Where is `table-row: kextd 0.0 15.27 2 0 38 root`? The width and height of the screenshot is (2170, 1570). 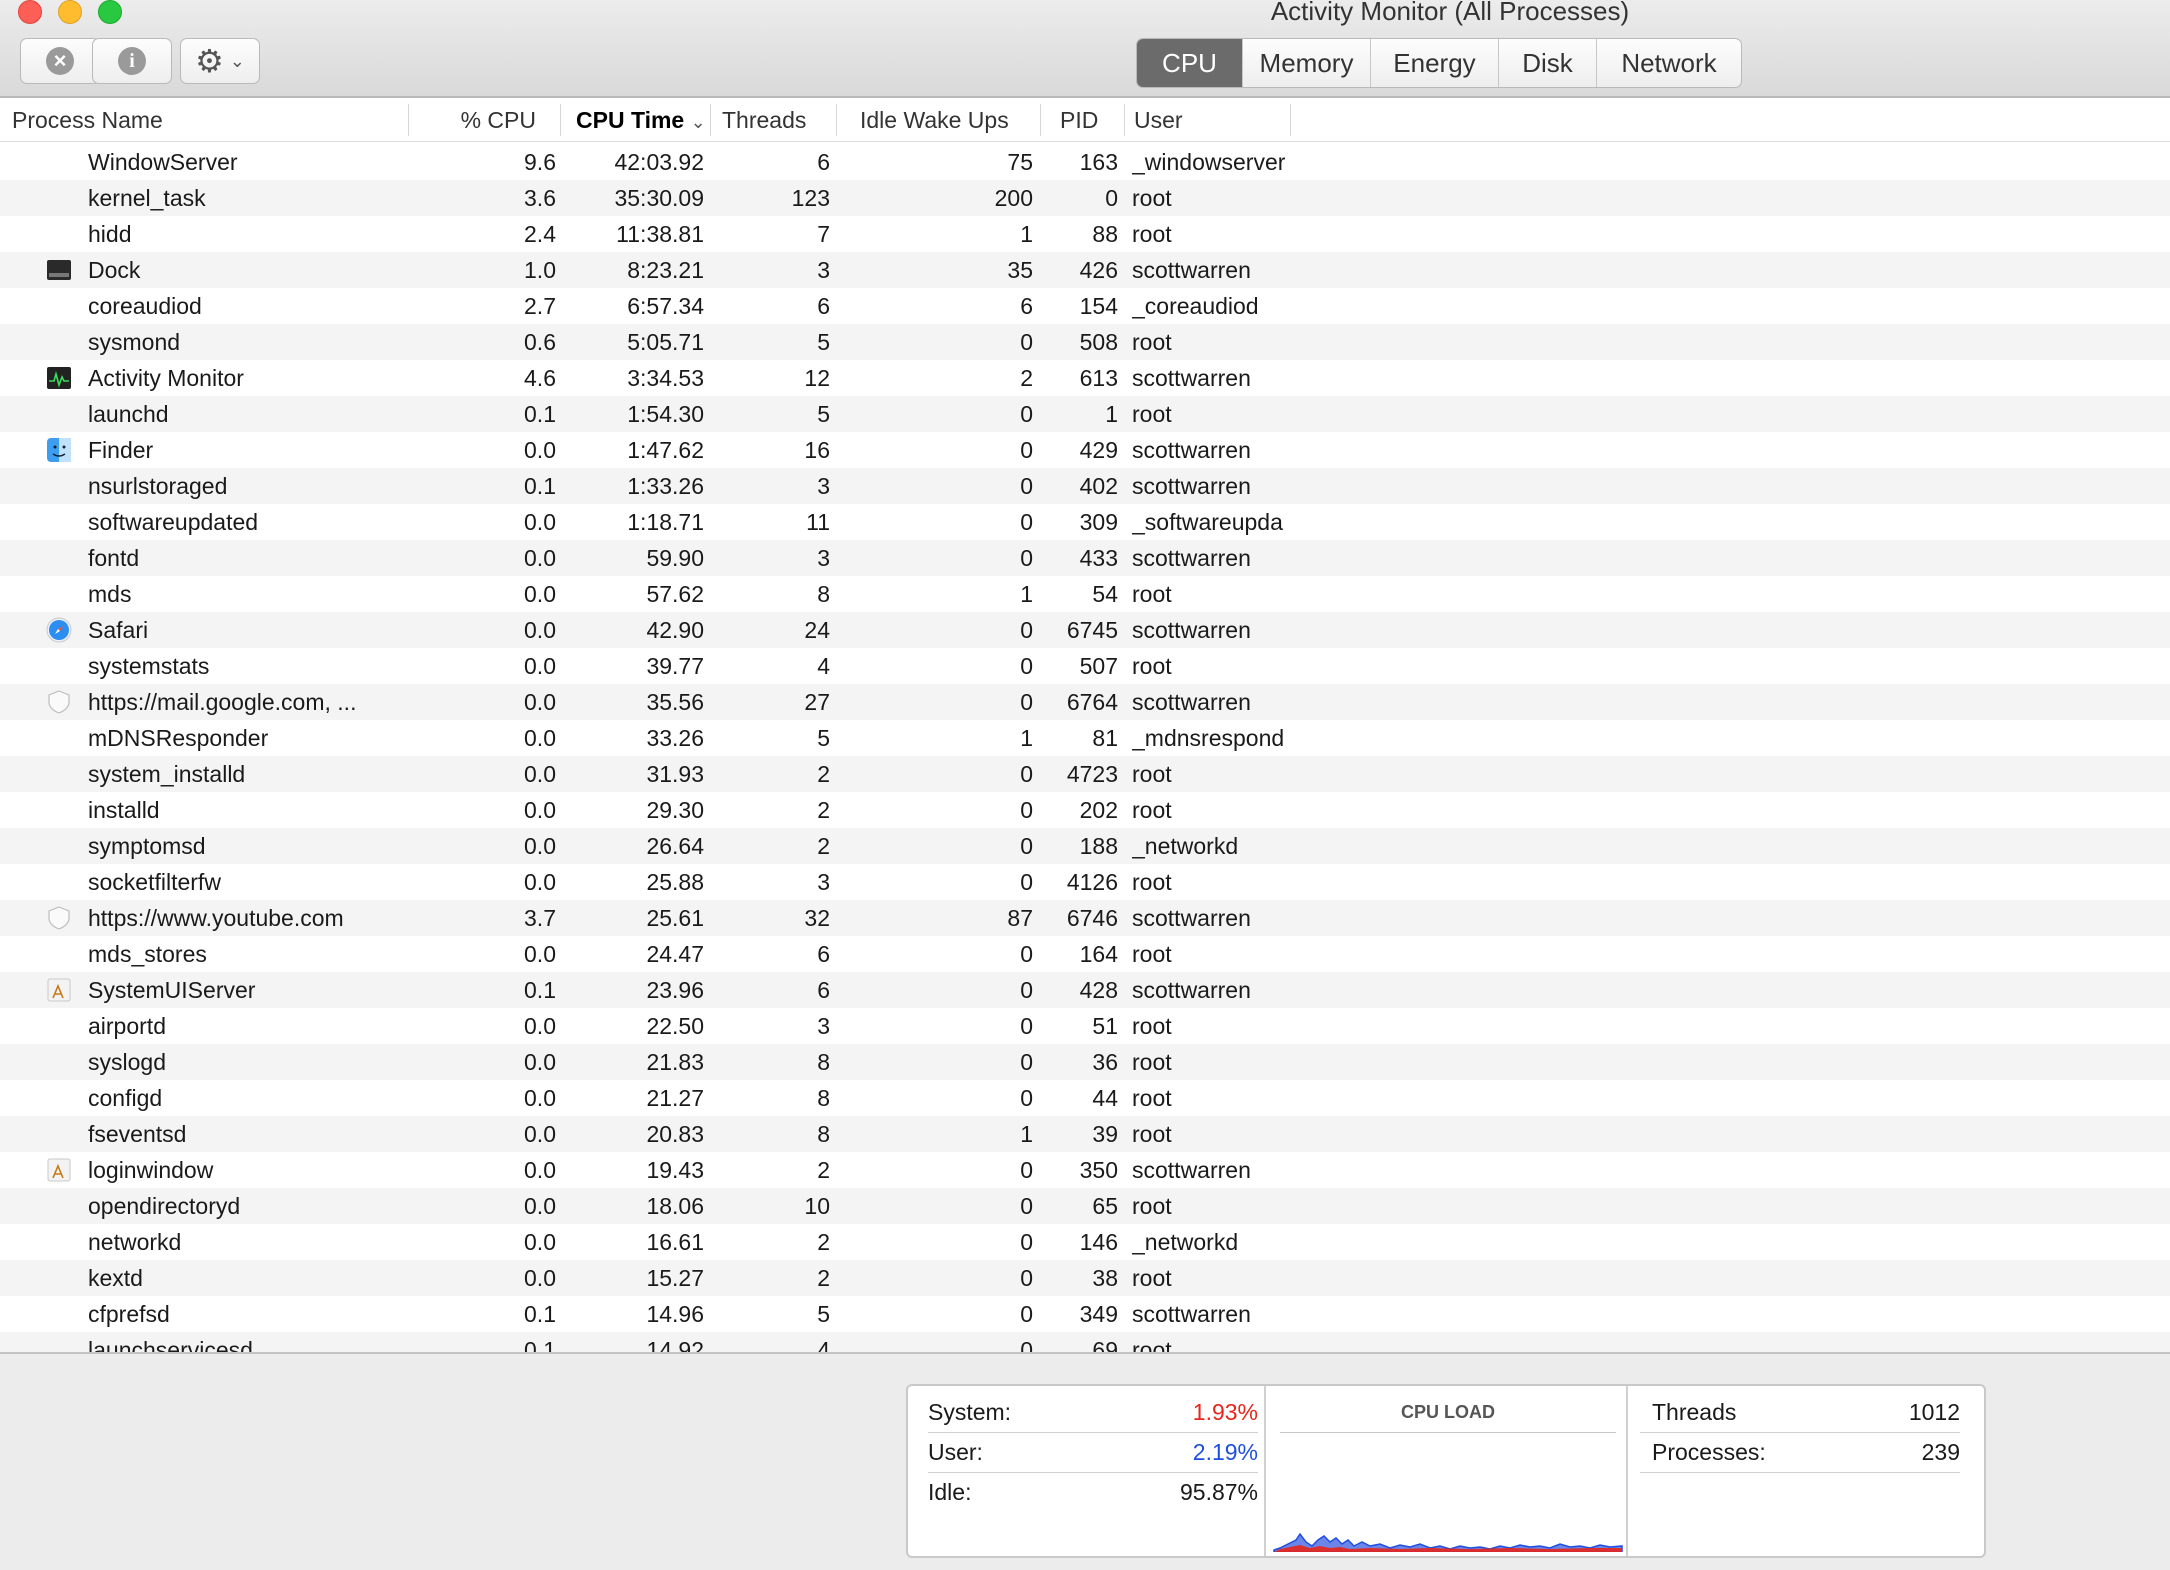 table-row: kextd 0.0 15.27 2 0 38 root is located at coordinates (1085, 1277).